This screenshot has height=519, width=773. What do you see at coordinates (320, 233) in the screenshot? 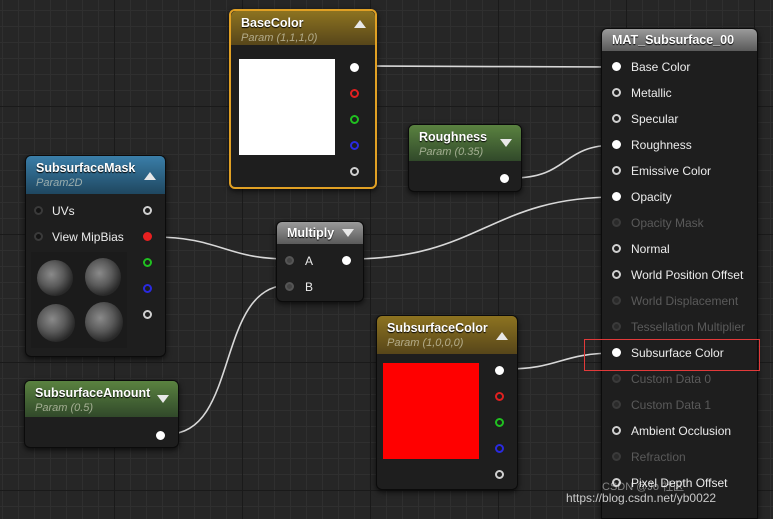
I see `multiply-node-header: Multiply` at bounding box center [320, 233].